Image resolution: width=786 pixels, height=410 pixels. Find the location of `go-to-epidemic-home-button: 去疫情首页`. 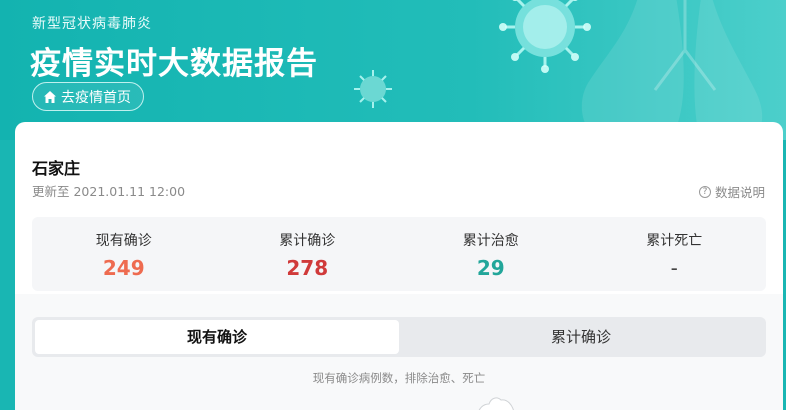

go-to-epidemic-home-button: 去疫情首页 is located at coordinates (88, 96).